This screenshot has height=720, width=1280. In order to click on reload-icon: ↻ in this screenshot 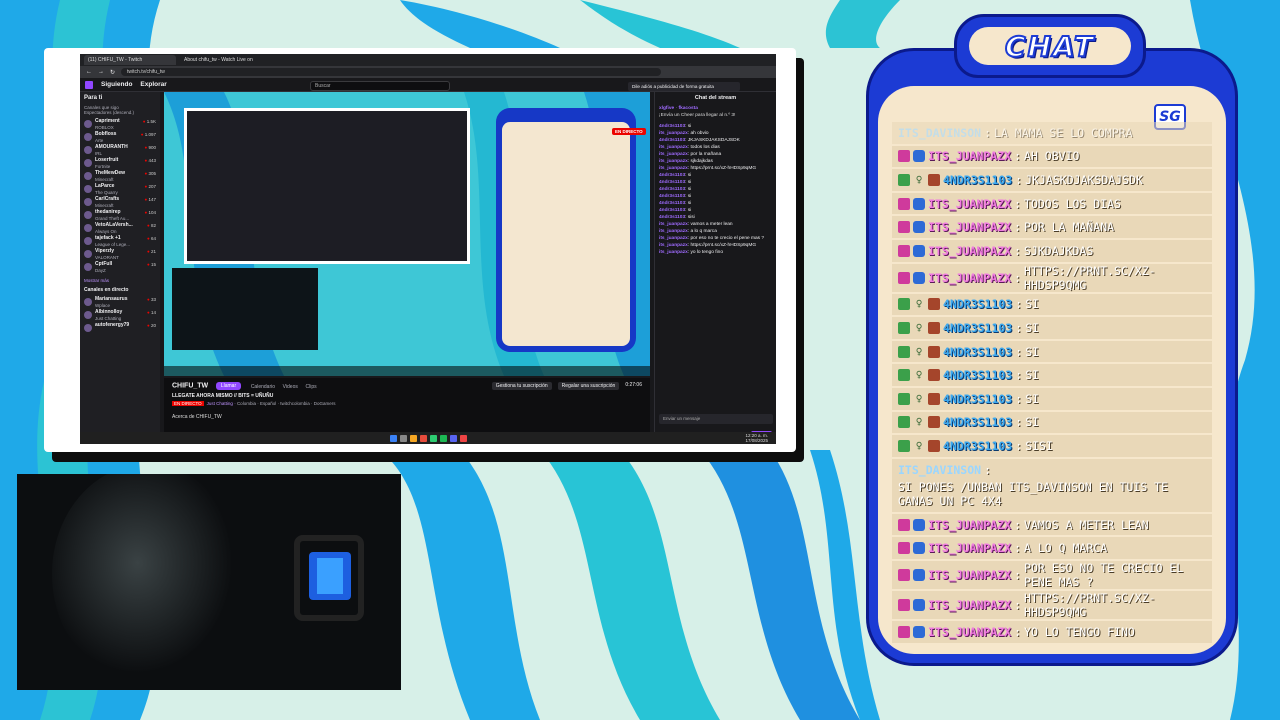, I will do `click(112, 72)`.